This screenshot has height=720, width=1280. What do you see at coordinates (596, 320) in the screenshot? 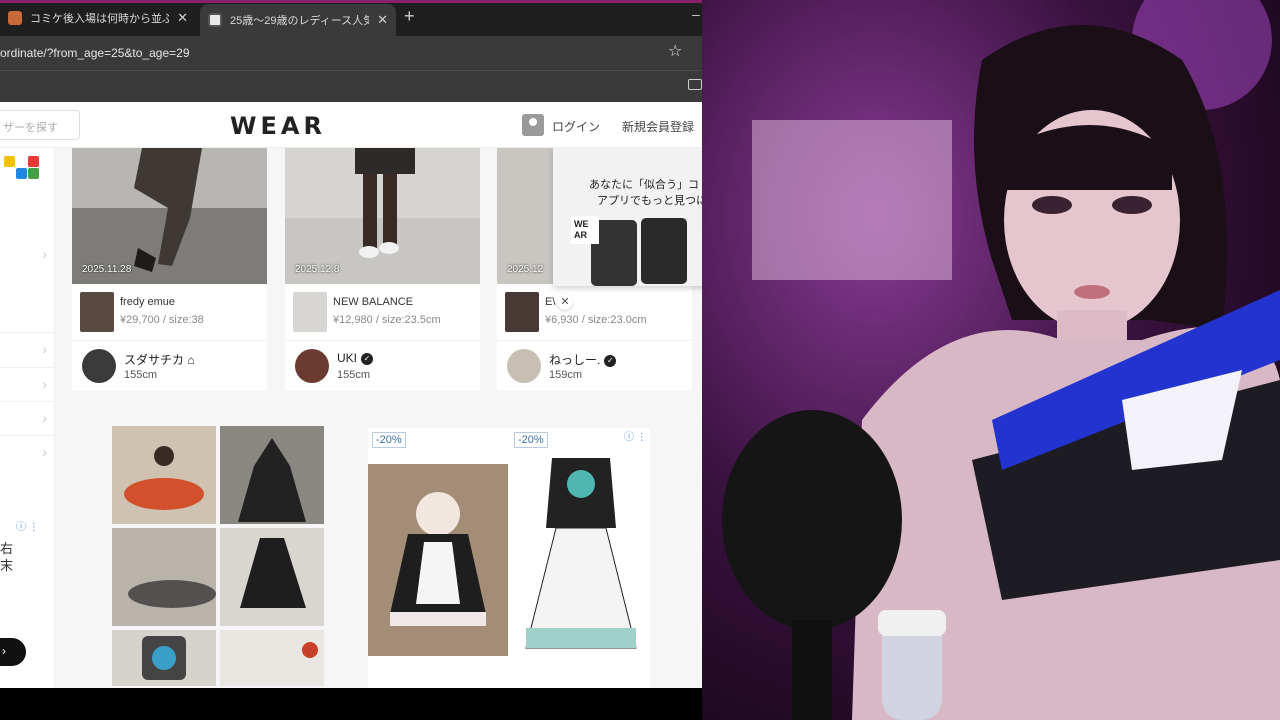
I see `item-price: ¥6,930 / size:23.0cm` at bounding box center [596, 320].